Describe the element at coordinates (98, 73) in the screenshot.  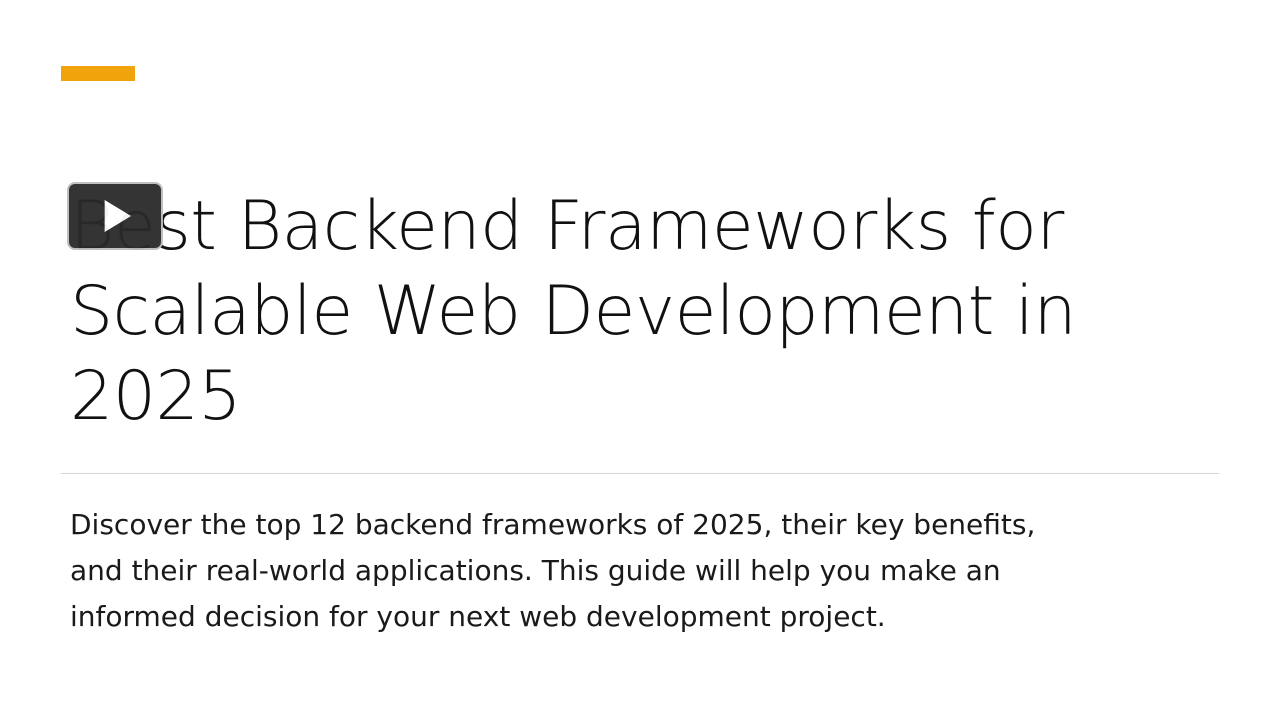
I see `accent-bar` at that location.